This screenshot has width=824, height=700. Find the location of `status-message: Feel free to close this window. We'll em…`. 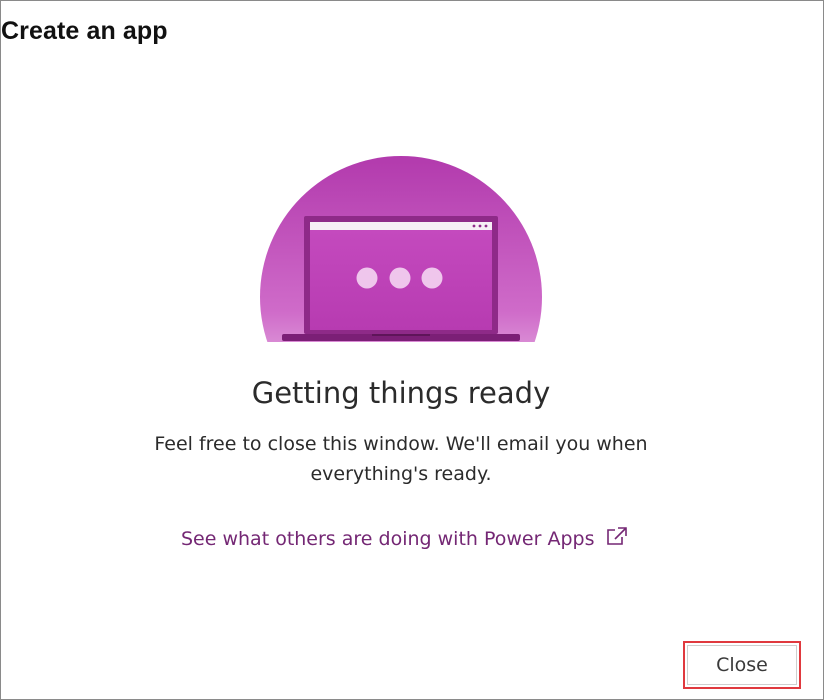

status-message: Feel free to close this window. We'll em… is located at coordinates (401, 459).